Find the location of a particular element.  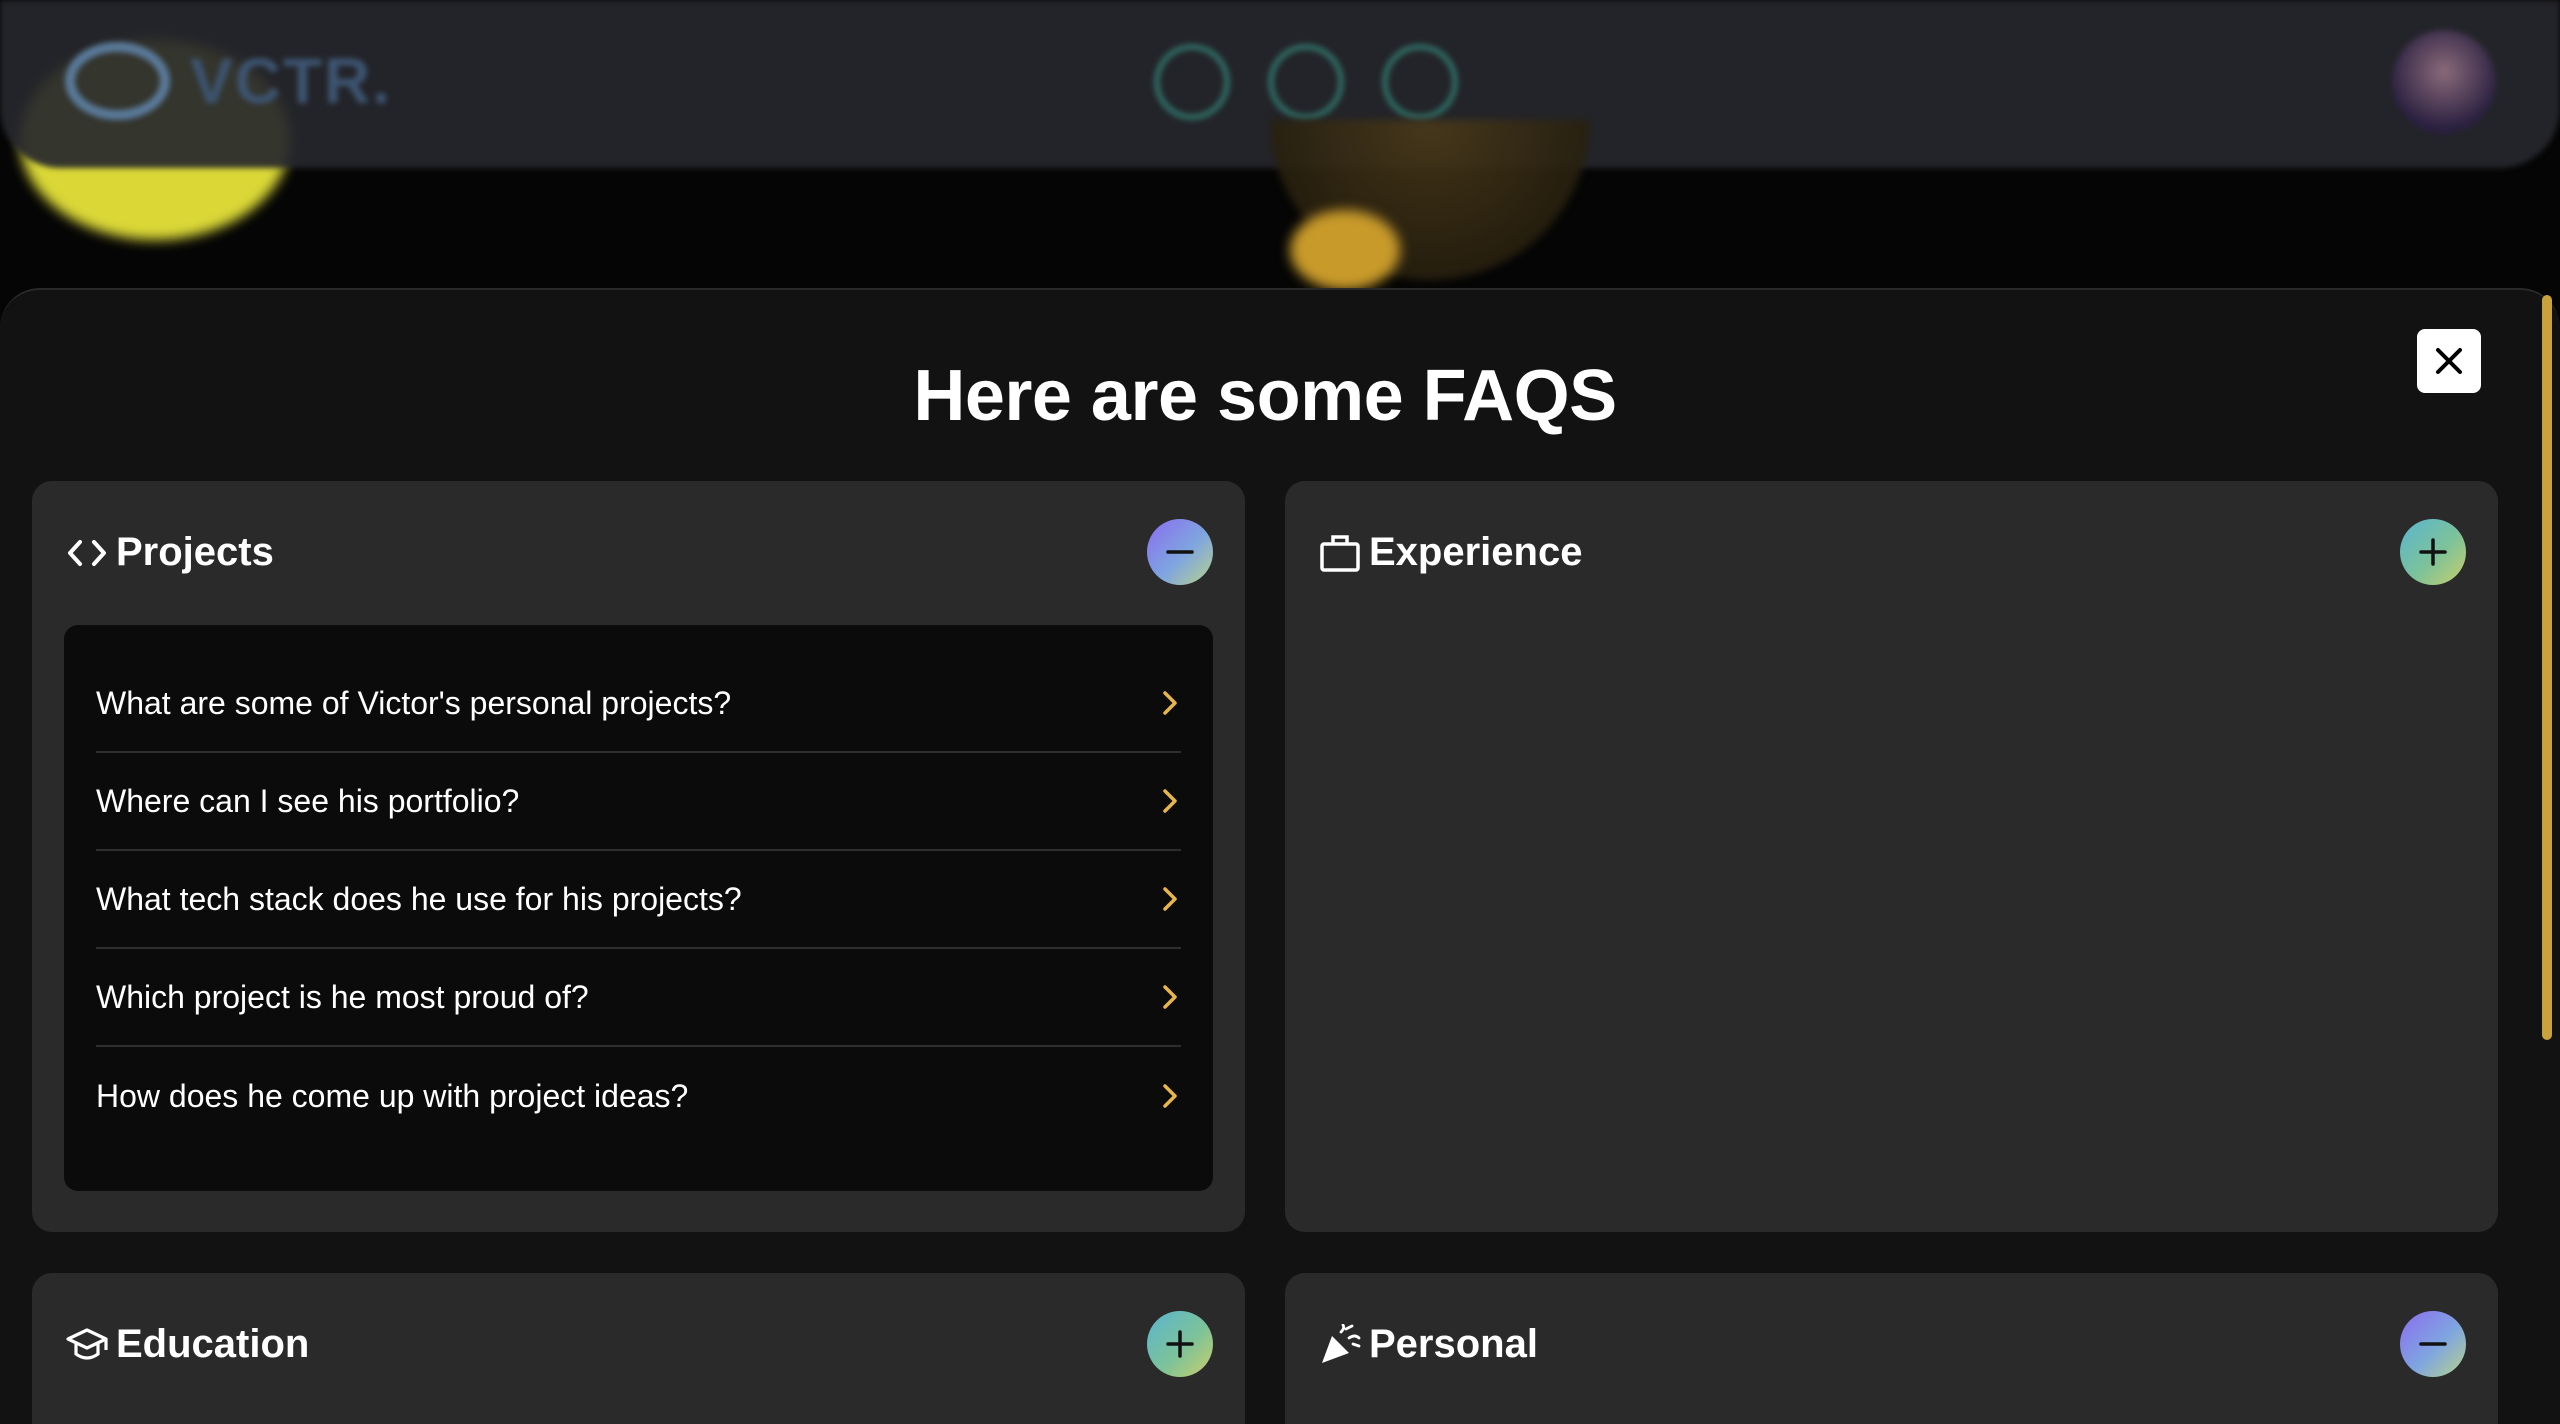

briefcase-icon is located at coordinates (1340, 553).